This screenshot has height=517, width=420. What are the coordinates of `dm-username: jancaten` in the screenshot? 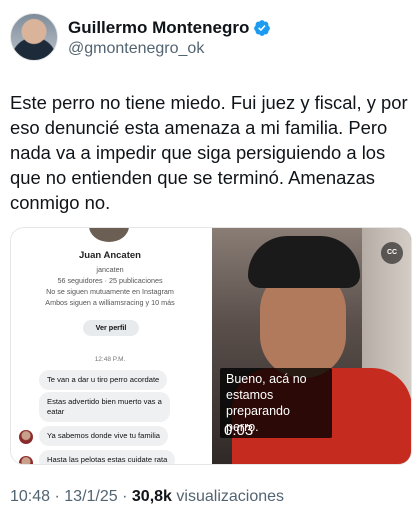 It's located at (110, 269).